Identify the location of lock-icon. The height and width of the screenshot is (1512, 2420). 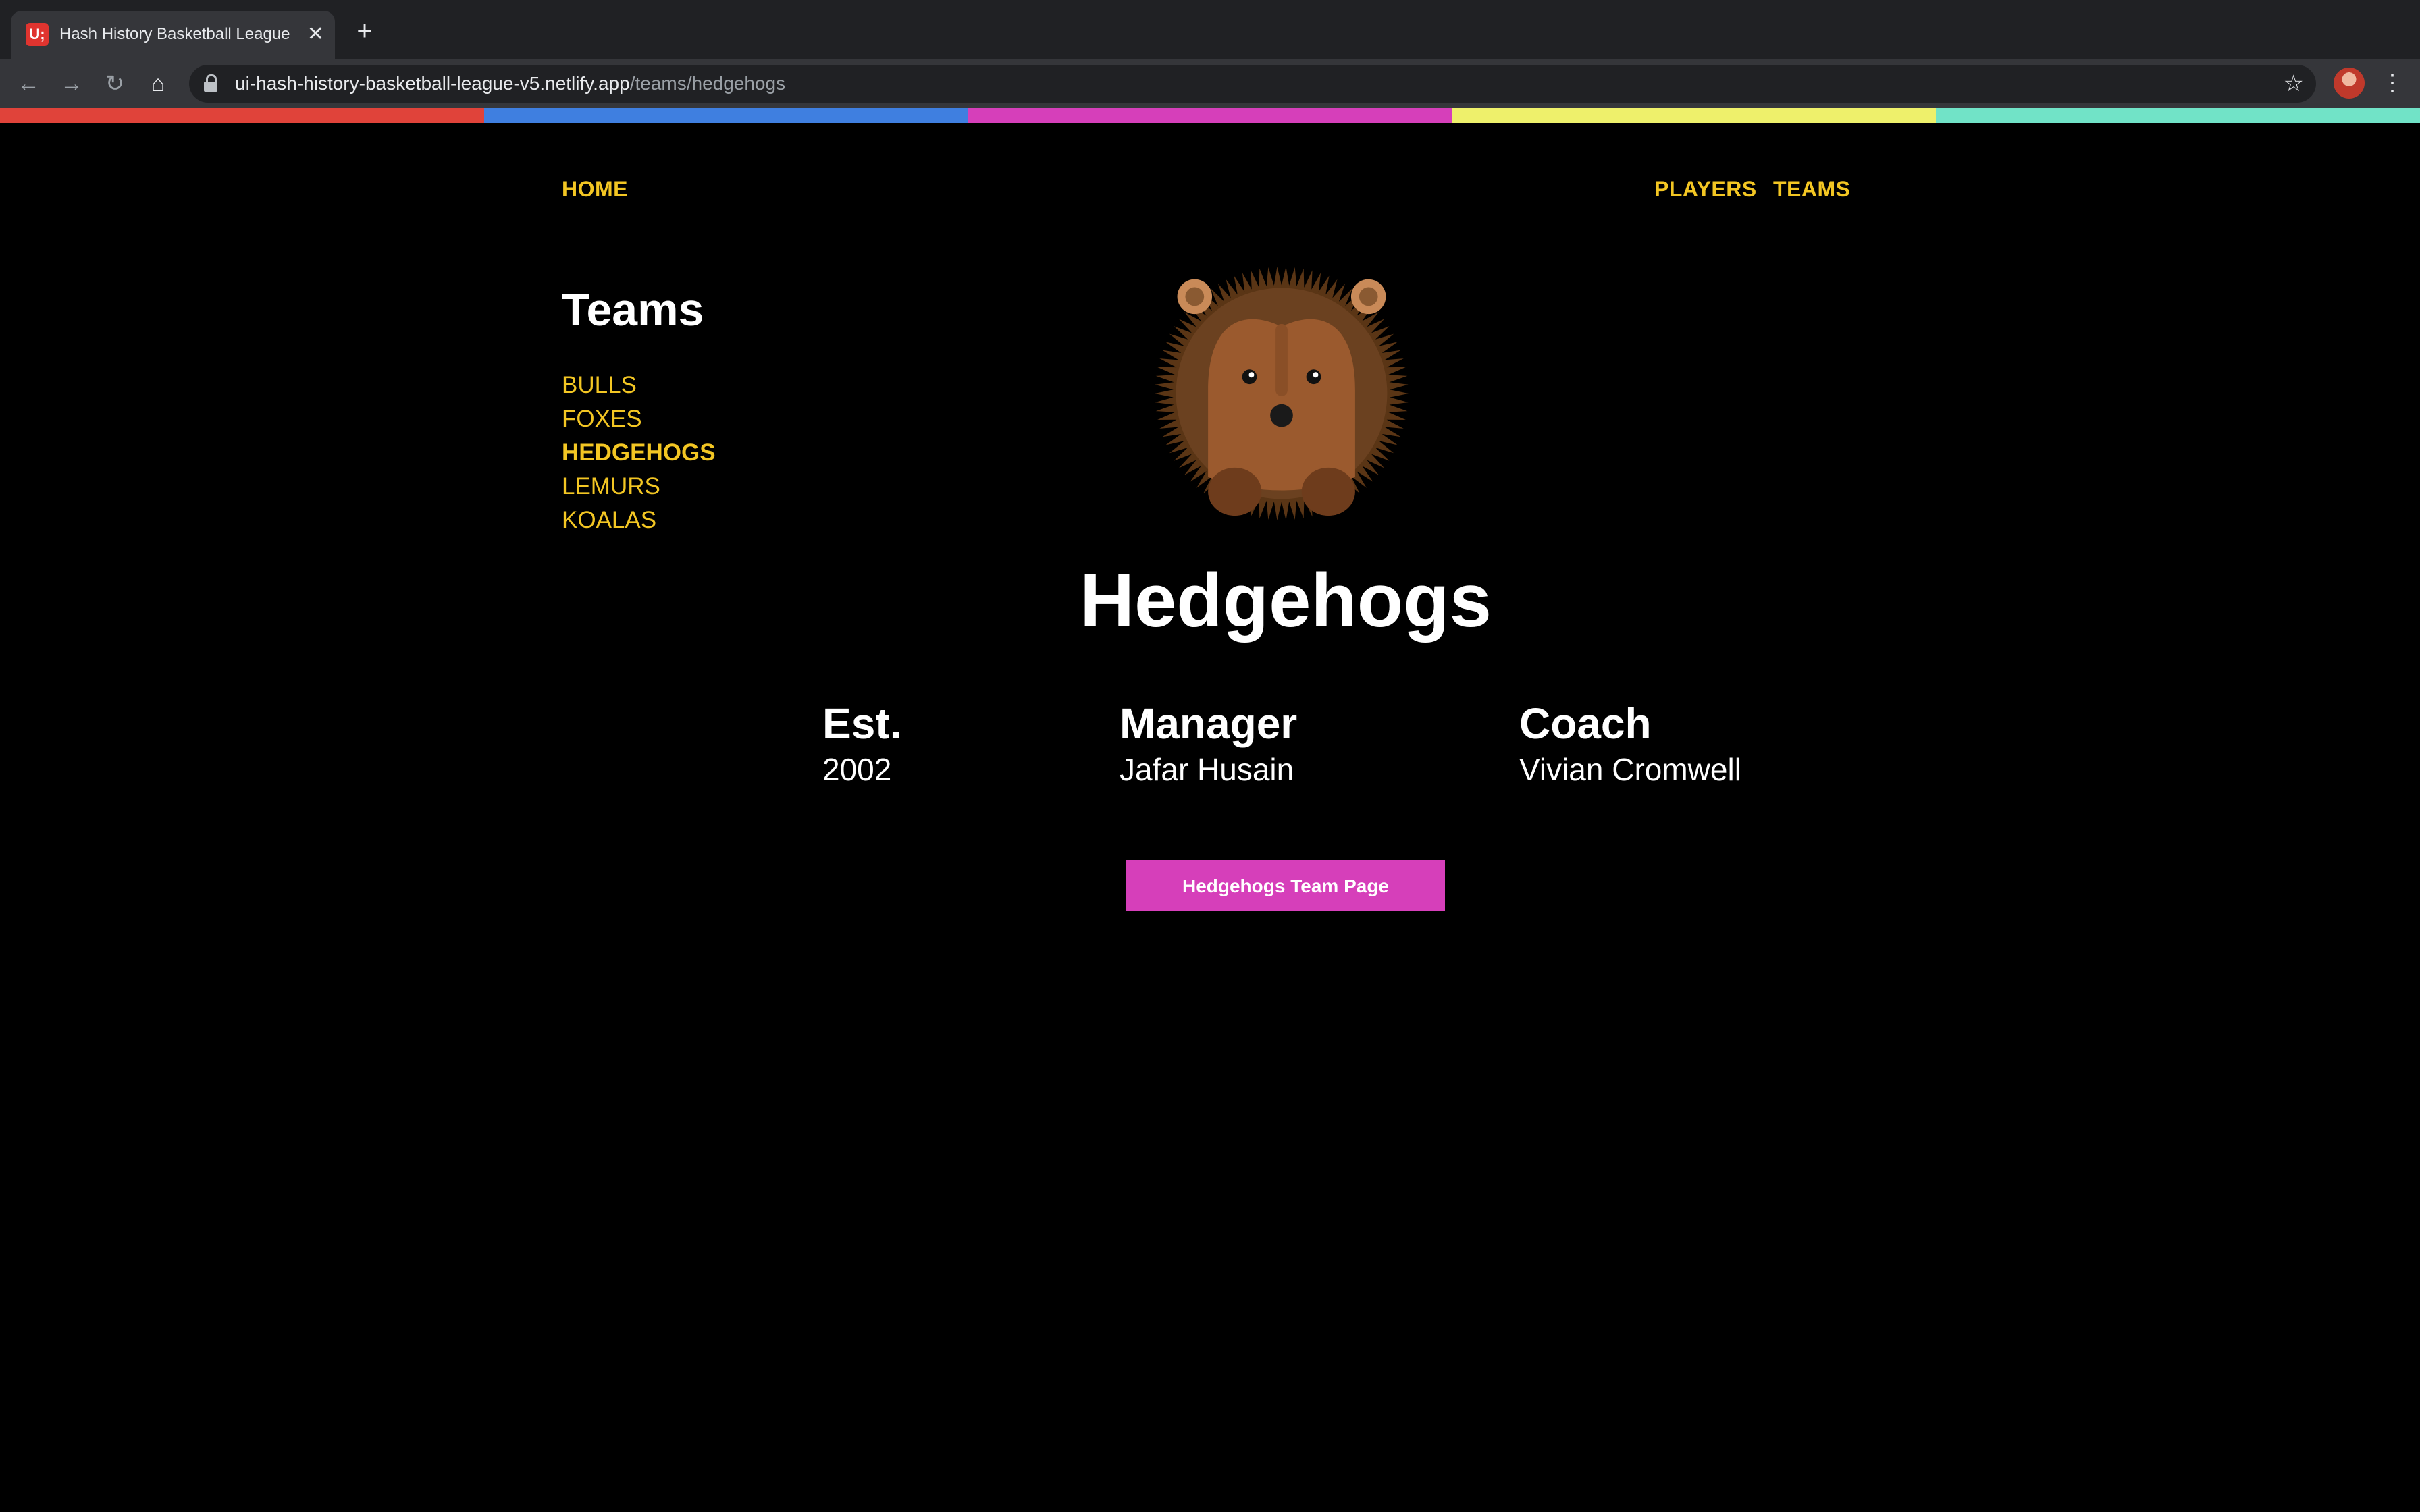
(210, 83).